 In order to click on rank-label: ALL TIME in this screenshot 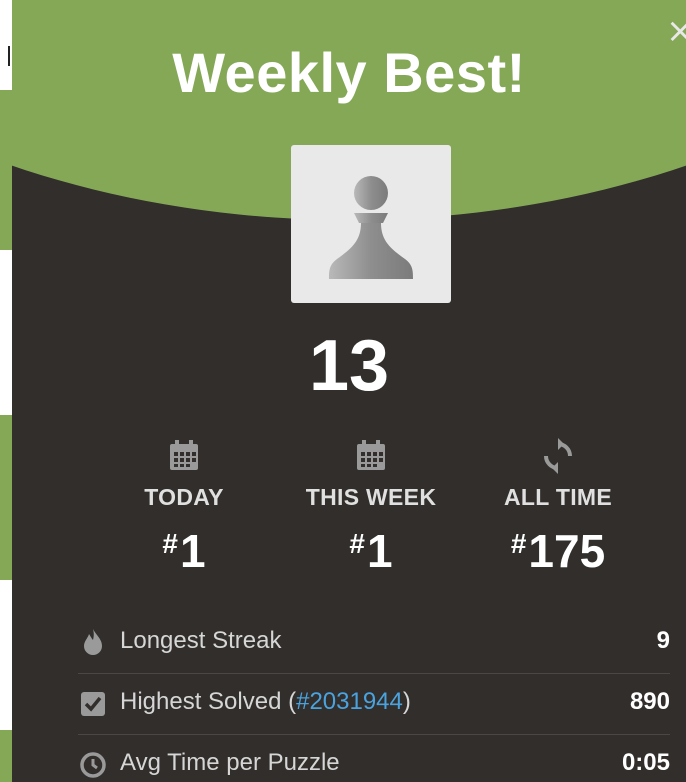, I will do `click(558, 497)`.